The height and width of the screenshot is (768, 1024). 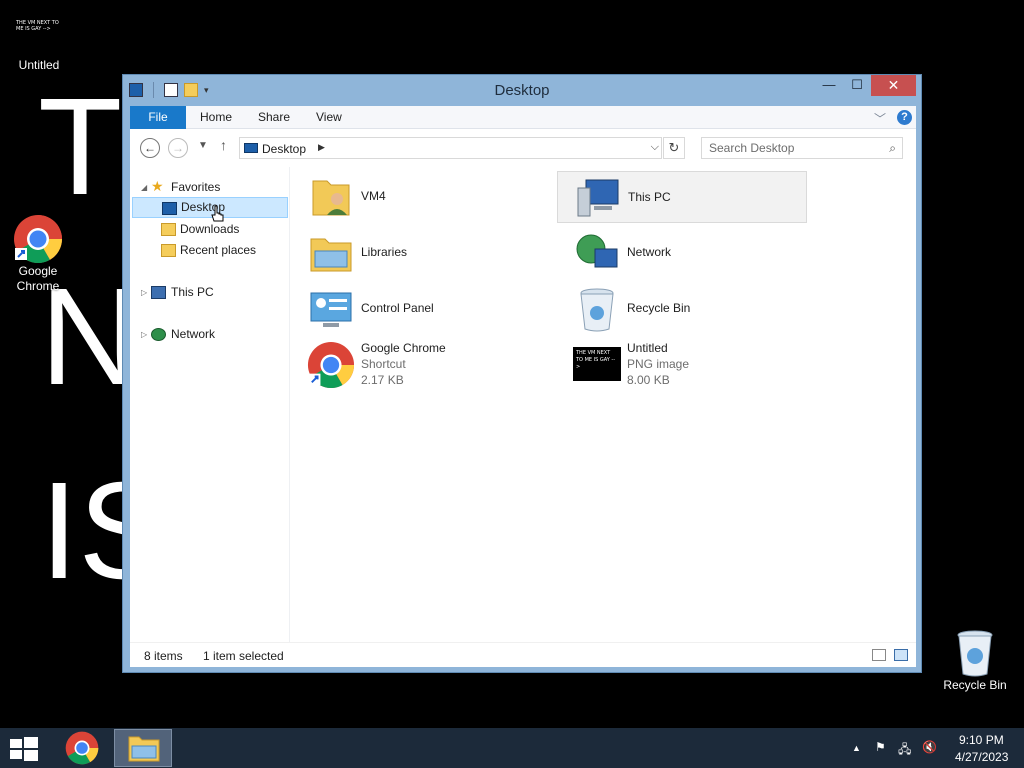 I want to click on address-dropdown-icon: ⌵, so click(x=655, y=147).